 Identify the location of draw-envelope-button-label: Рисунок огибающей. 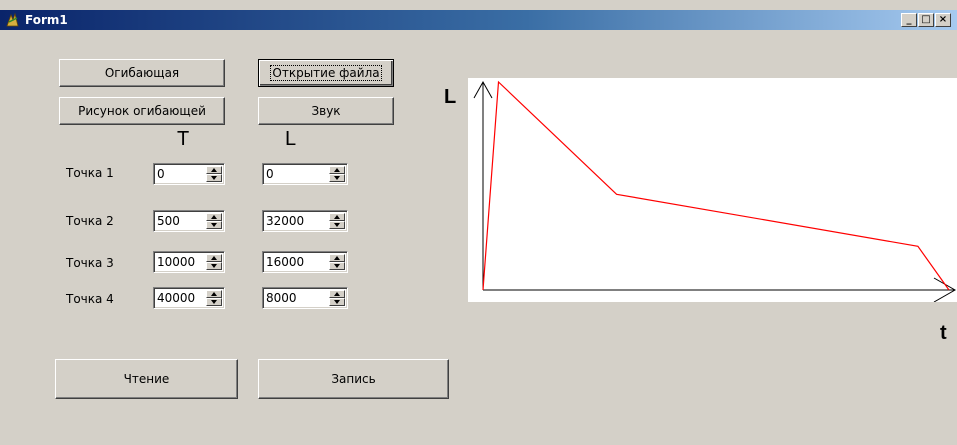
(142, 111).